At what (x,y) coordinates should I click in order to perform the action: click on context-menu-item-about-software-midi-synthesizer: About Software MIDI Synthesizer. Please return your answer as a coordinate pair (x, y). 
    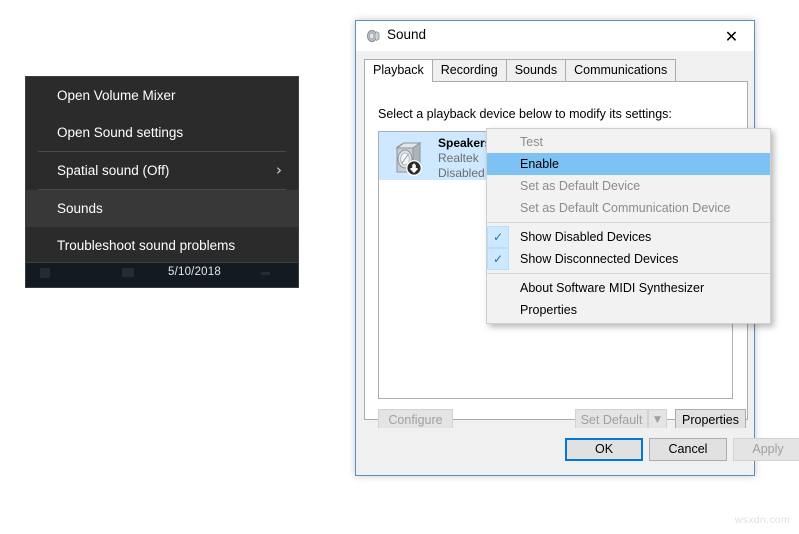
    Looking at the image, I should click on (628, 288).